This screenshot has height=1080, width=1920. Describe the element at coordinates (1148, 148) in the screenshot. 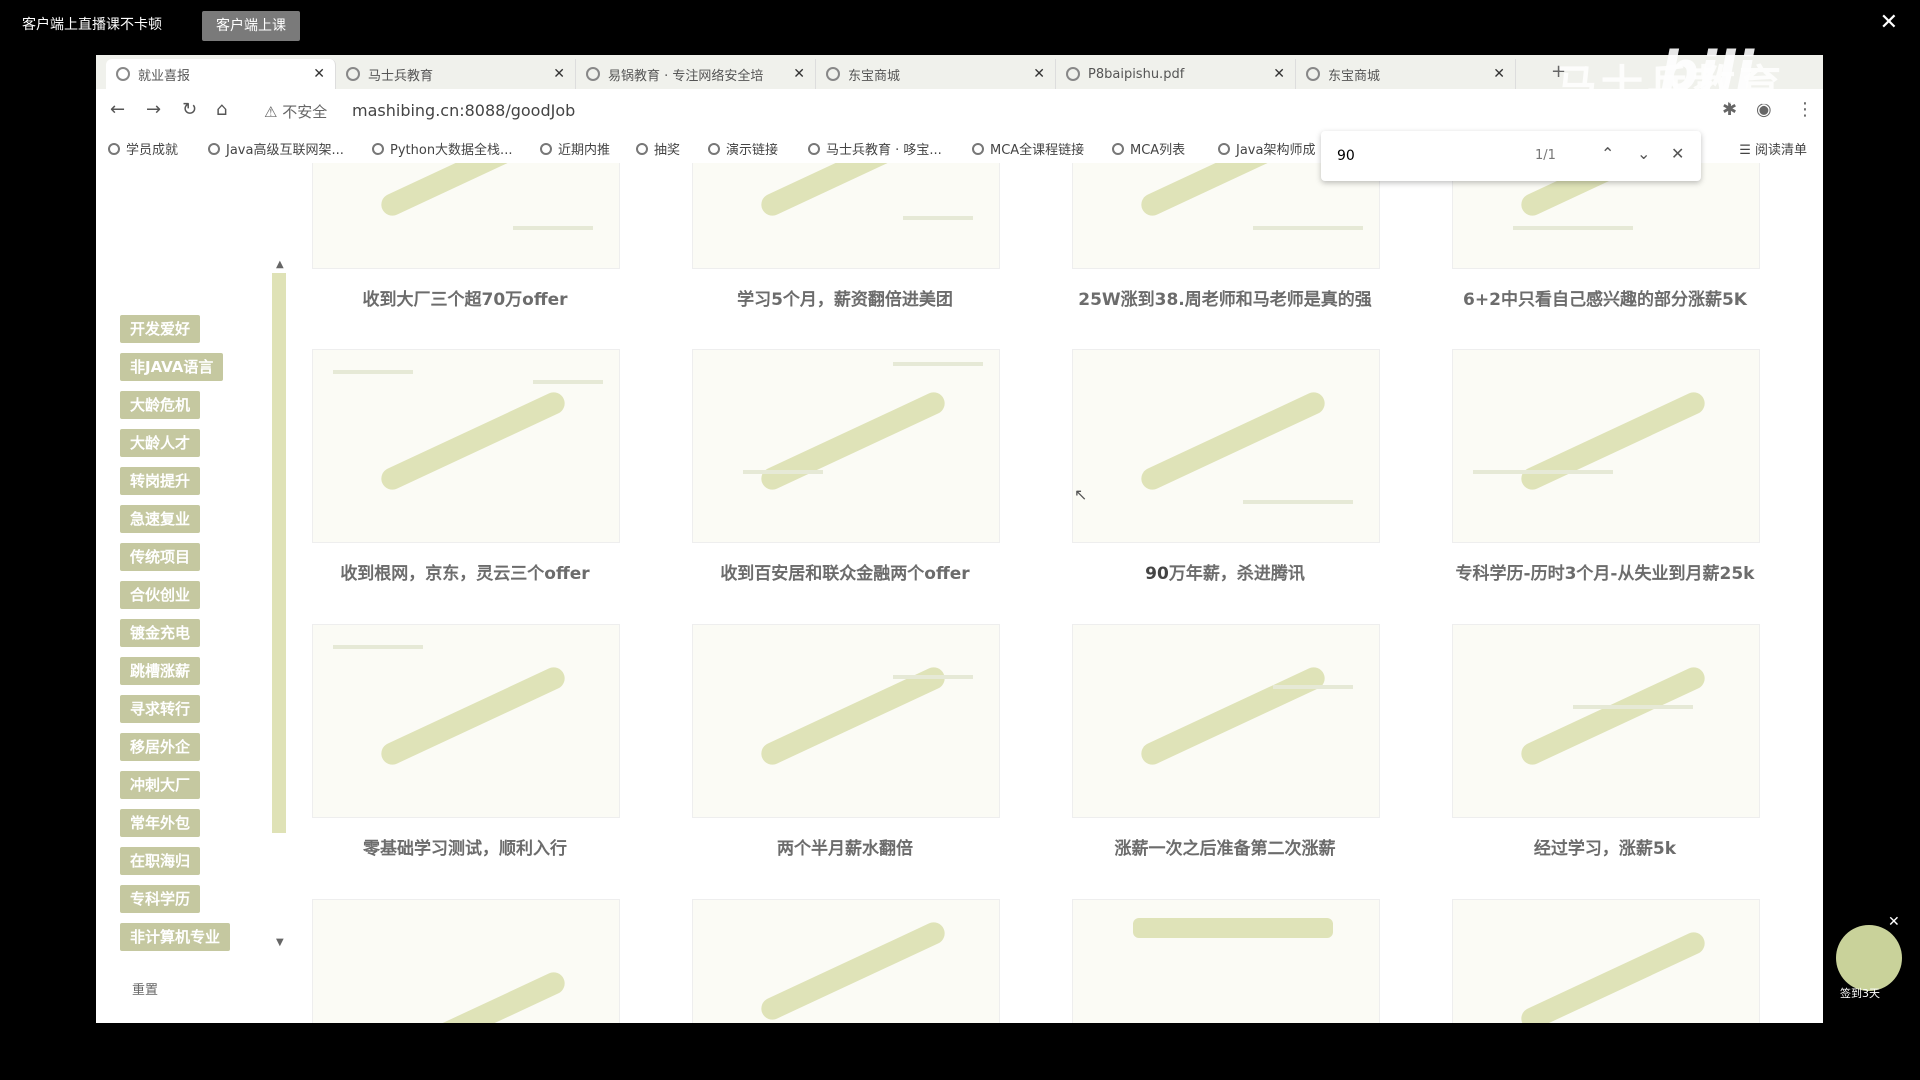

I see `bookmark-item: MCA列表` at that location.